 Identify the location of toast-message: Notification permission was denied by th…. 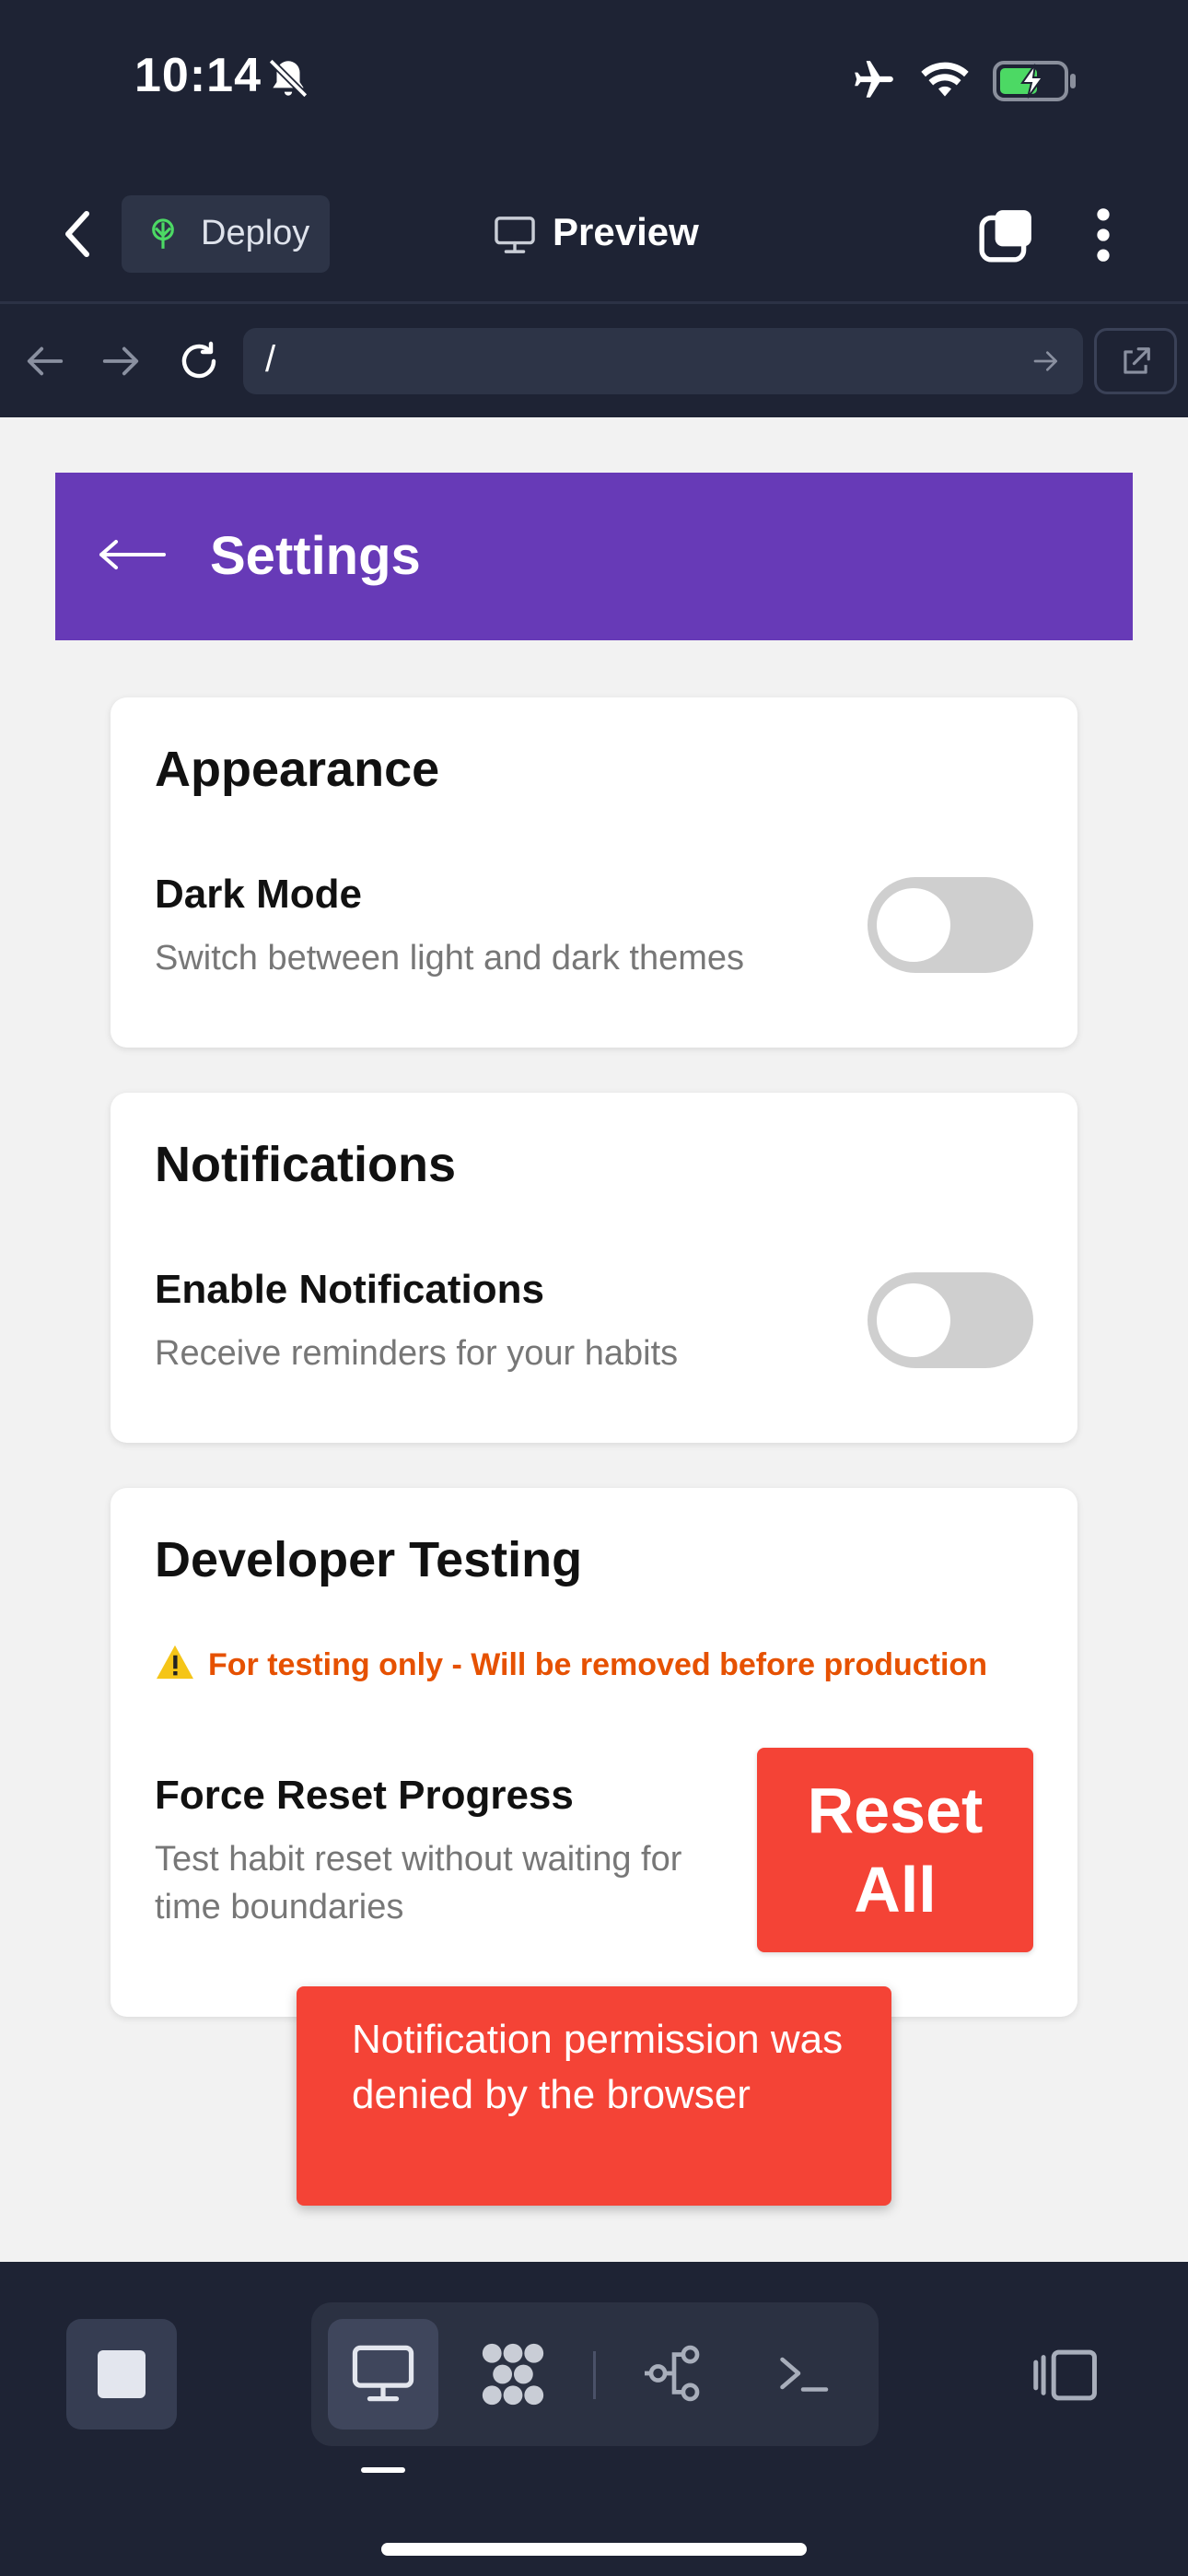
(598, 2067).